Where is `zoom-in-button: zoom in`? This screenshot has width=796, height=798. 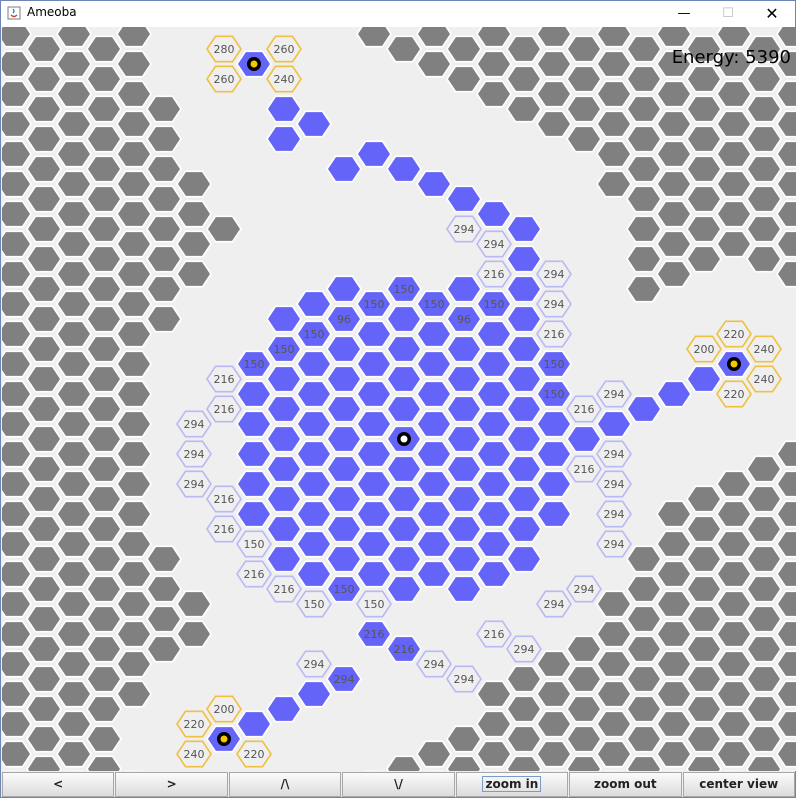
zoom-in-button: zoom in is located at coordinates (512, 784).